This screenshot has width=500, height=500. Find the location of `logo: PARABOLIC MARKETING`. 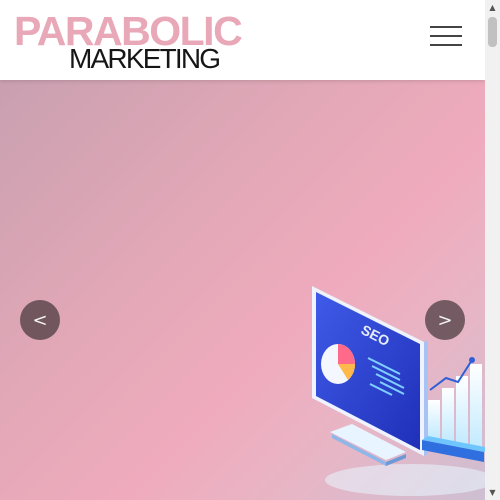

logo: PARABOLIC MARKETING is located at coordinates (134, 42).